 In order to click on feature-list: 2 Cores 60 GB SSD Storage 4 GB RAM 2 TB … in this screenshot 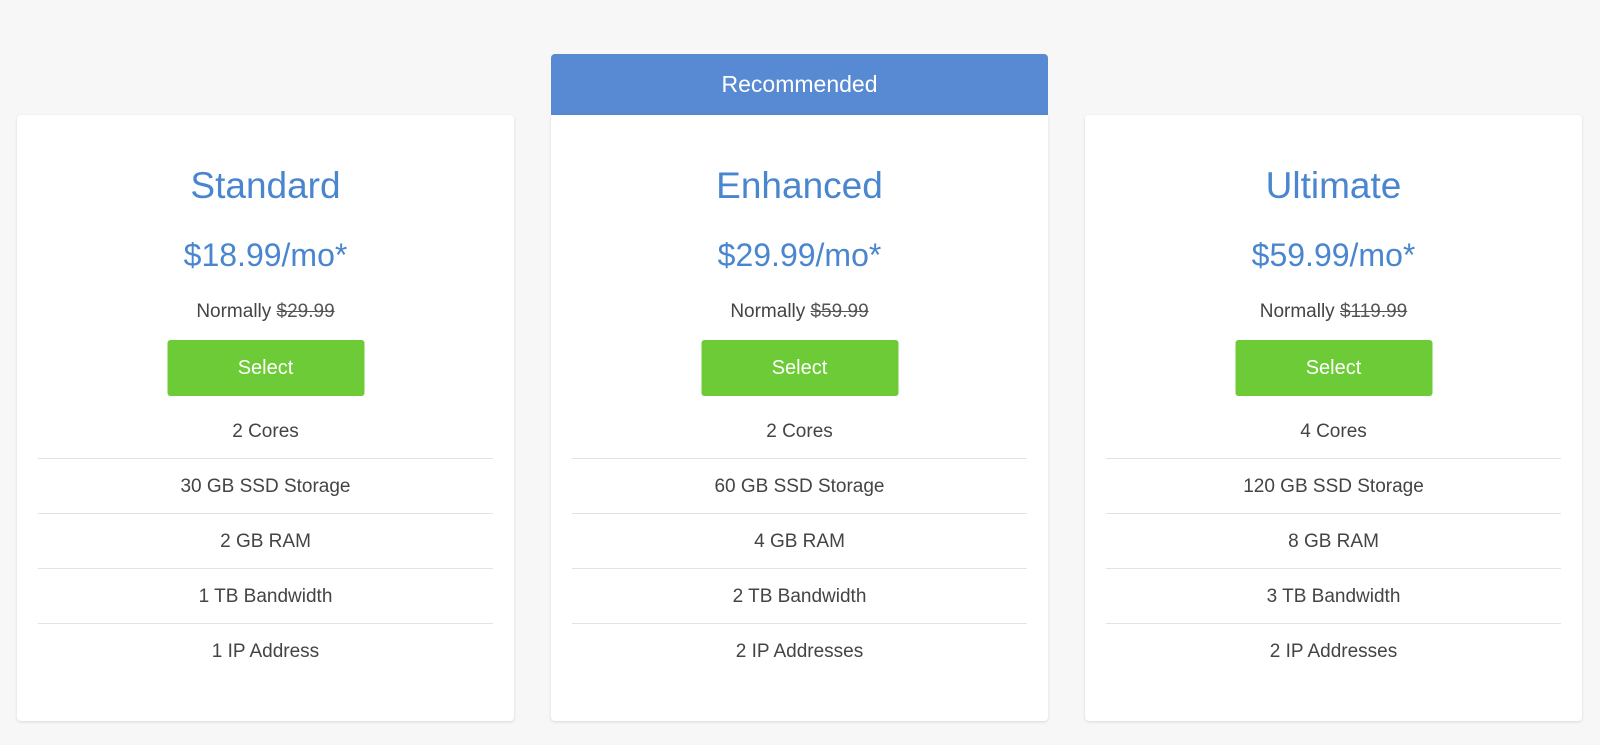, I will do `click(799, 541)`.